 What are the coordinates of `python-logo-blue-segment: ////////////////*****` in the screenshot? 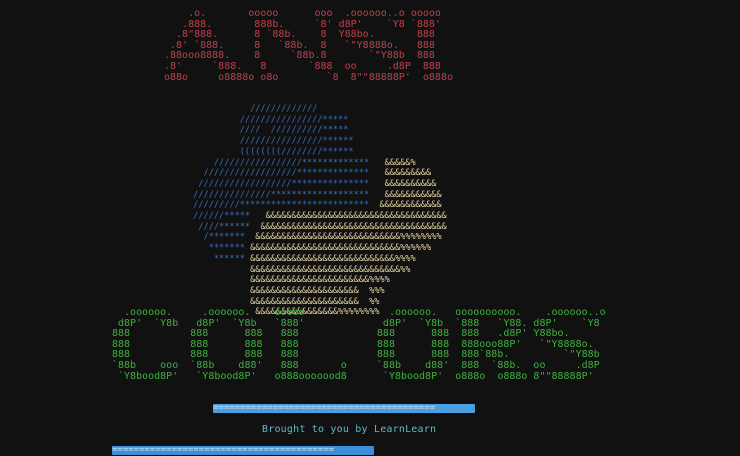 It's located at (268, 119).